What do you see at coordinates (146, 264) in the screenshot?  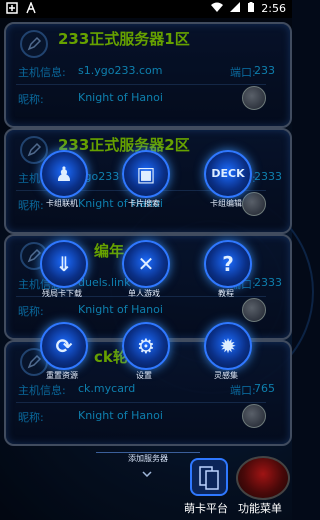 I see `single-player-icon: ✕` at bounding box center [146, 264].